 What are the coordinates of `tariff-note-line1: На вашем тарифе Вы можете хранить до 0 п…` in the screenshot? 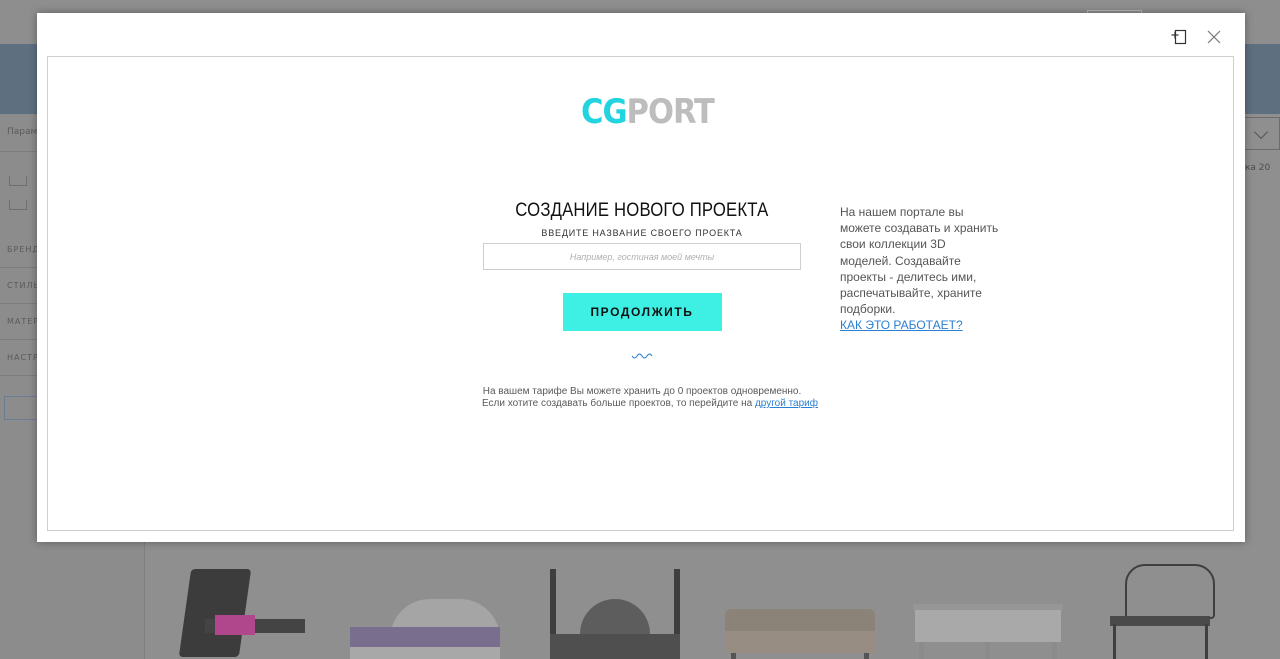 It's located at (642, 391).